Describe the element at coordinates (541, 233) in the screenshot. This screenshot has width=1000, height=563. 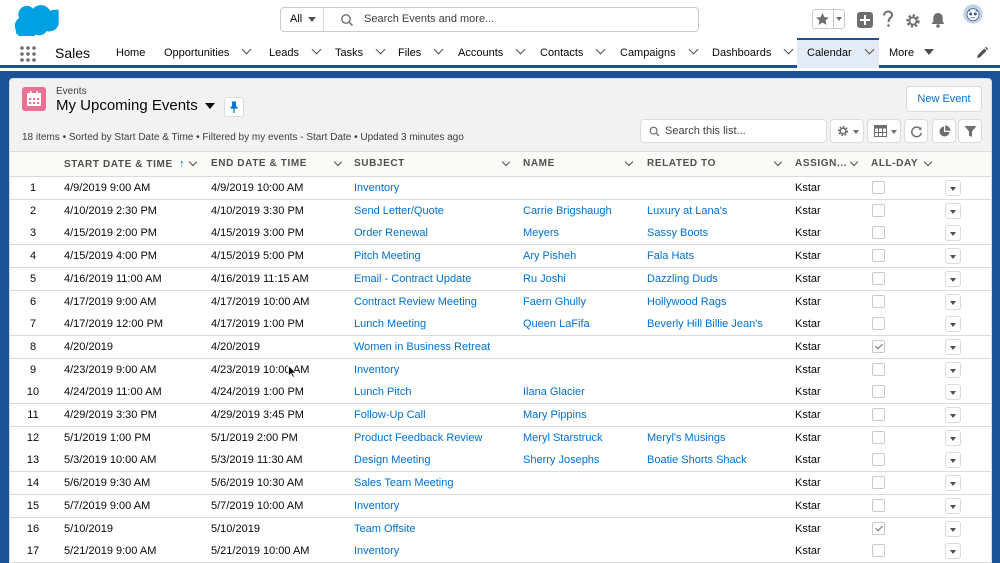
I see `name-link: Meyers` at that location.